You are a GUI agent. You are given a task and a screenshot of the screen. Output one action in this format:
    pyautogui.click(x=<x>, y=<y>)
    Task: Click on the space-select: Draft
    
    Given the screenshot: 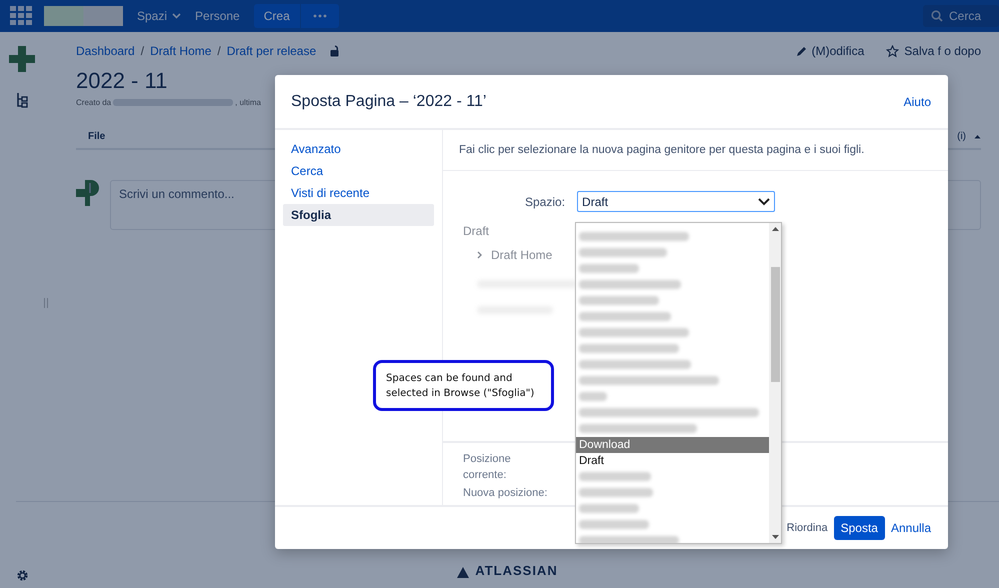 What is the action you would take?
    pyautogui.click(x=676, y=201)
    